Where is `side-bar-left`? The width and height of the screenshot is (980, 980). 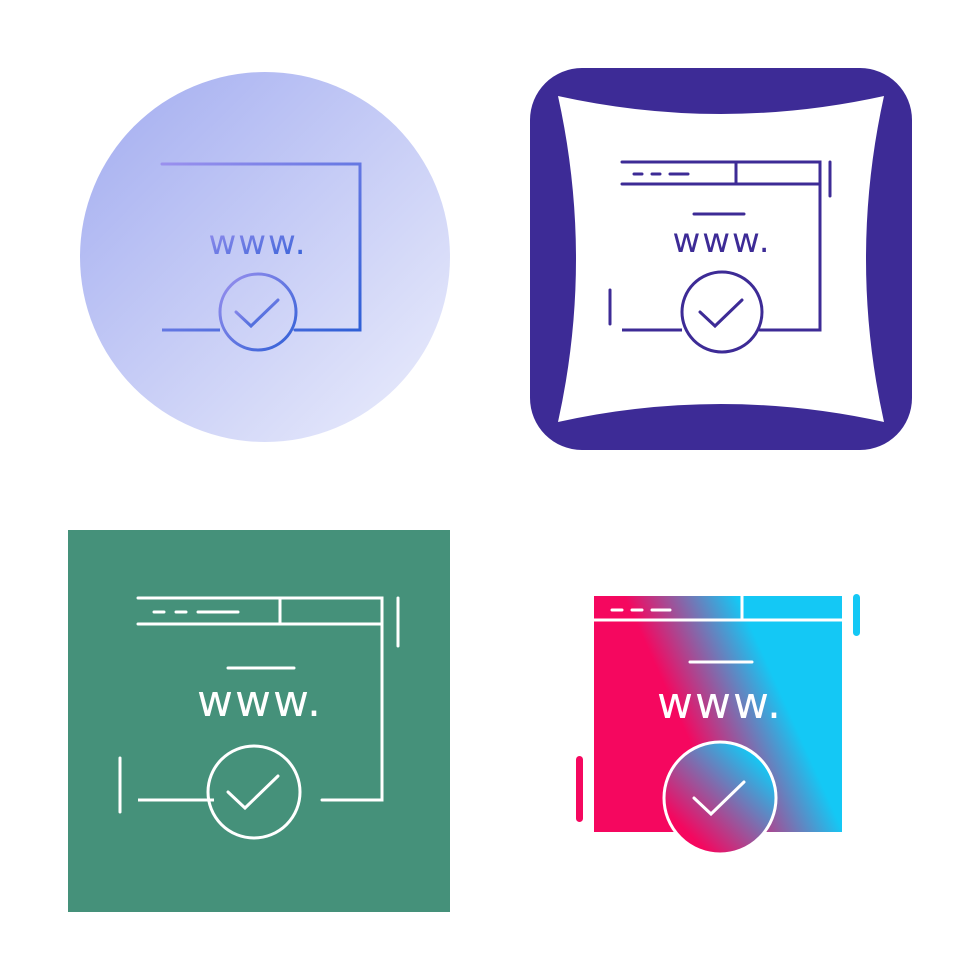
side-bar-left is located at coordinates (579, 789).